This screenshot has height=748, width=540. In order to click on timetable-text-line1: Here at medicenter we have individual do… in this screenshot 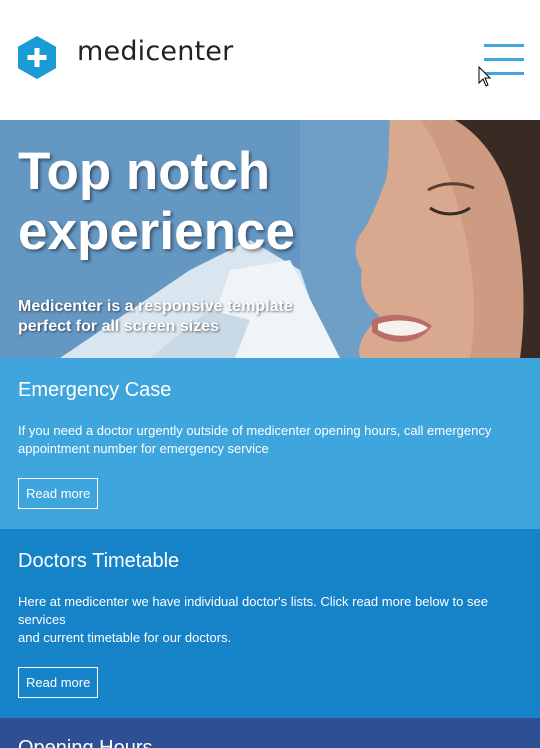, I will do `click(253, 610)`.